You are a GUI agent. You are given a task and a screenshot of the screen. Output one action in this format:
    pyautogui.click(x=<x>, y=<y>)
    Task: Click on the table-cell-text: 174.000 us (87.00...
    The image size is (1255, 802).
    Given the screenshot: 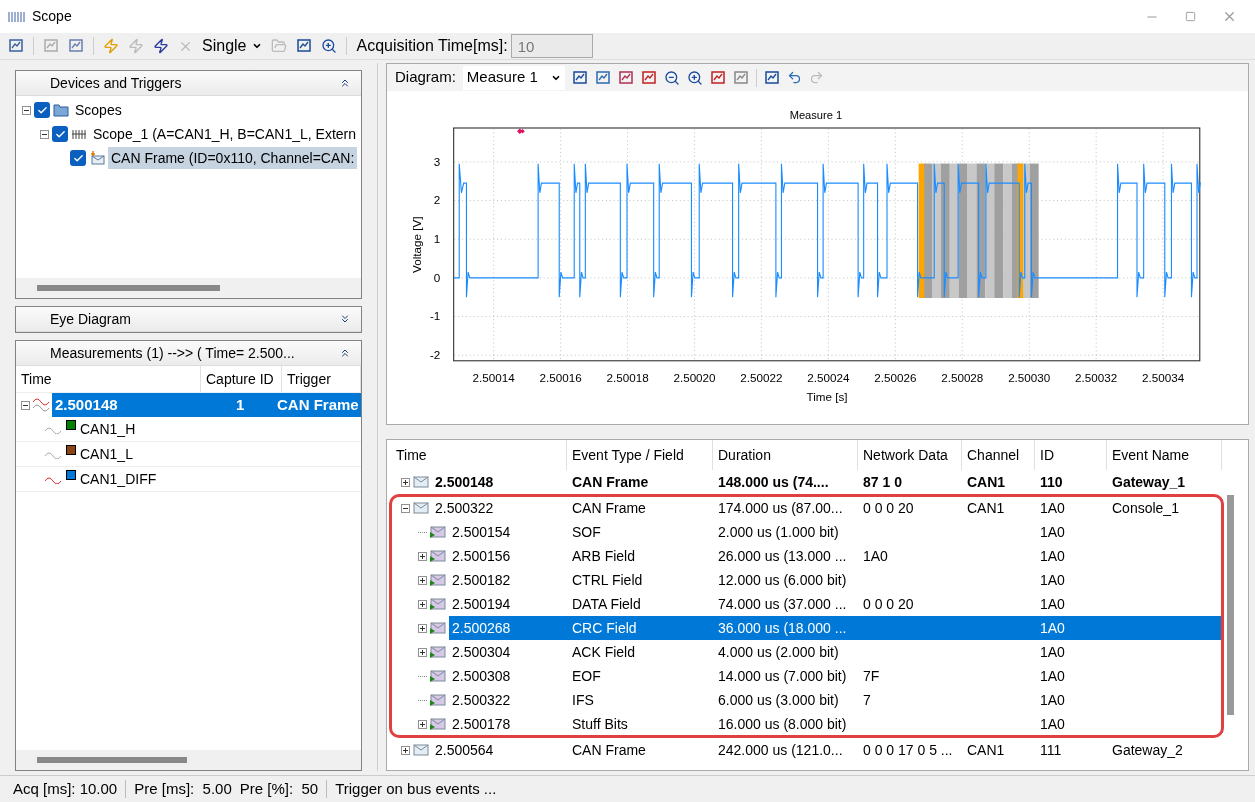 What is the action you would take?
    pyautogui.click(x=780, y=508)
    